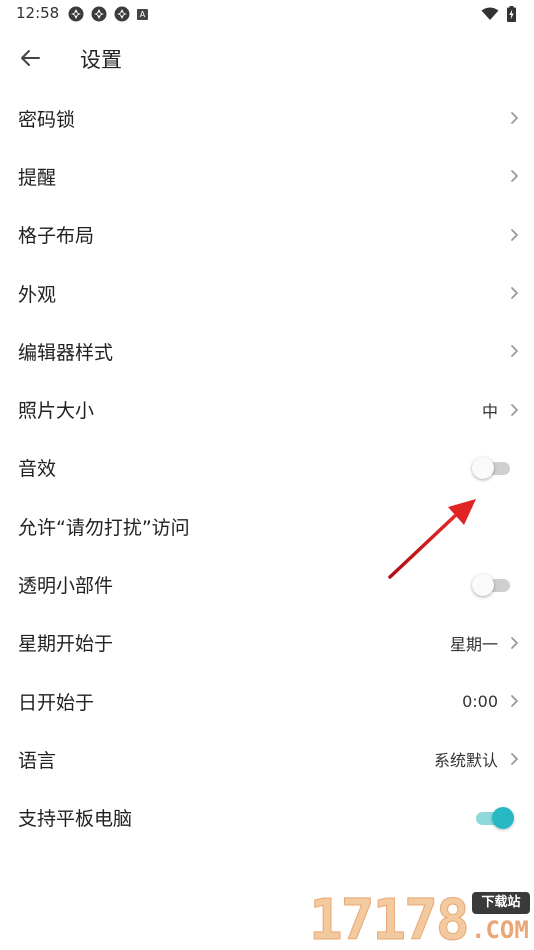 The width and height of the screenshot is (534, 950). What do you see at coordinates (267, 235) in the screenshot?
I see `setting-row-grid-layout: 格子布局` at bounding box center [267, 235].